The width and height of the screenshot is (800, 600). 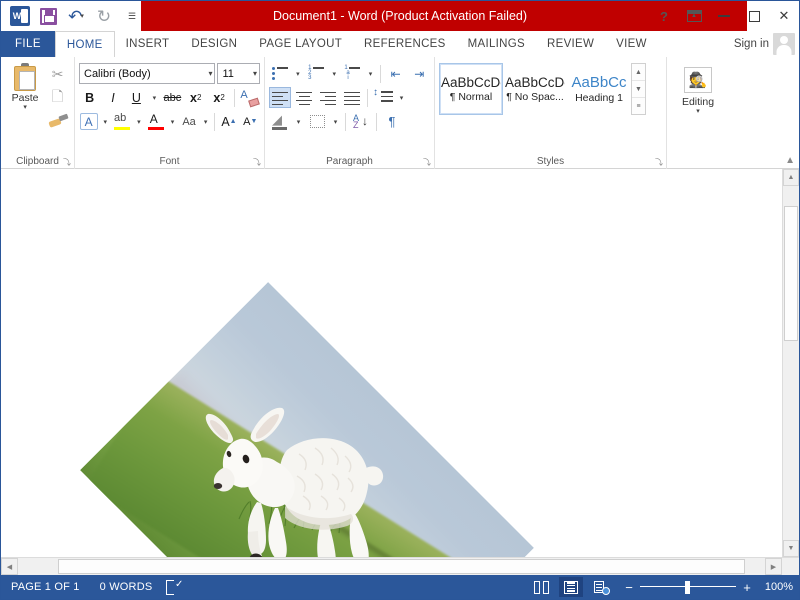 What do you see at coordinates (601, 587) in the screenshot?
I see `web-layout-button` at bounding box center [601, 587].